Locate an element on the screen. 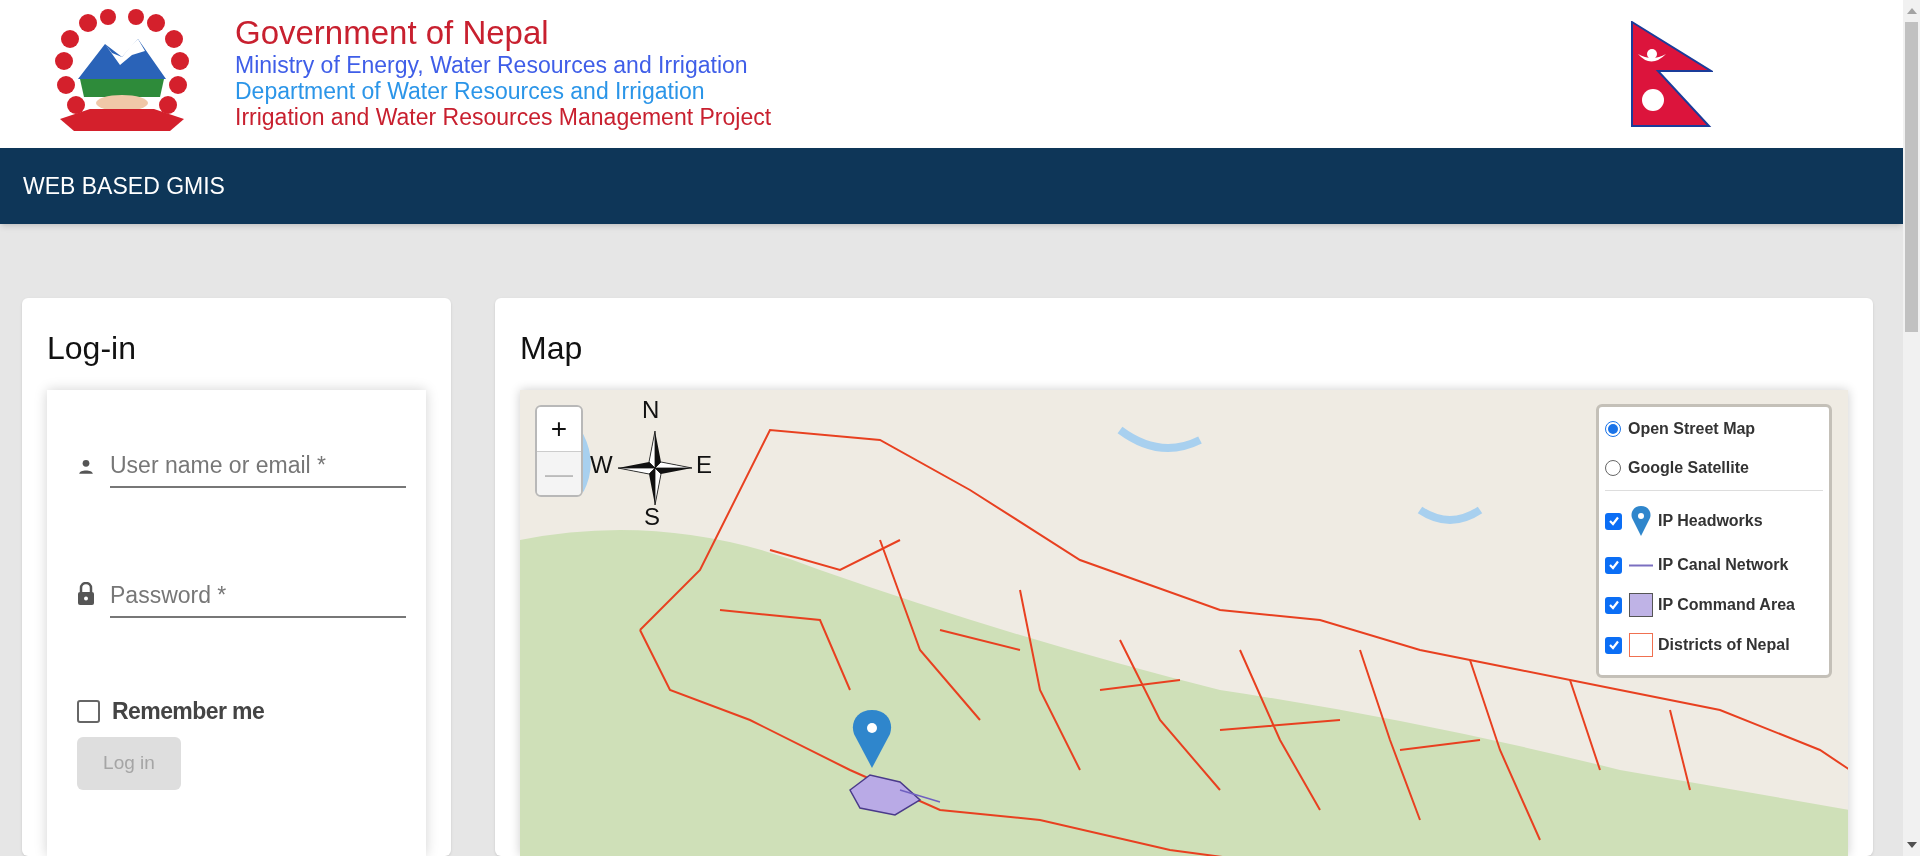 Image resolution: width=1920 pixels, height=856 pixels. scrollbar is located at coordinates (1911, 428).